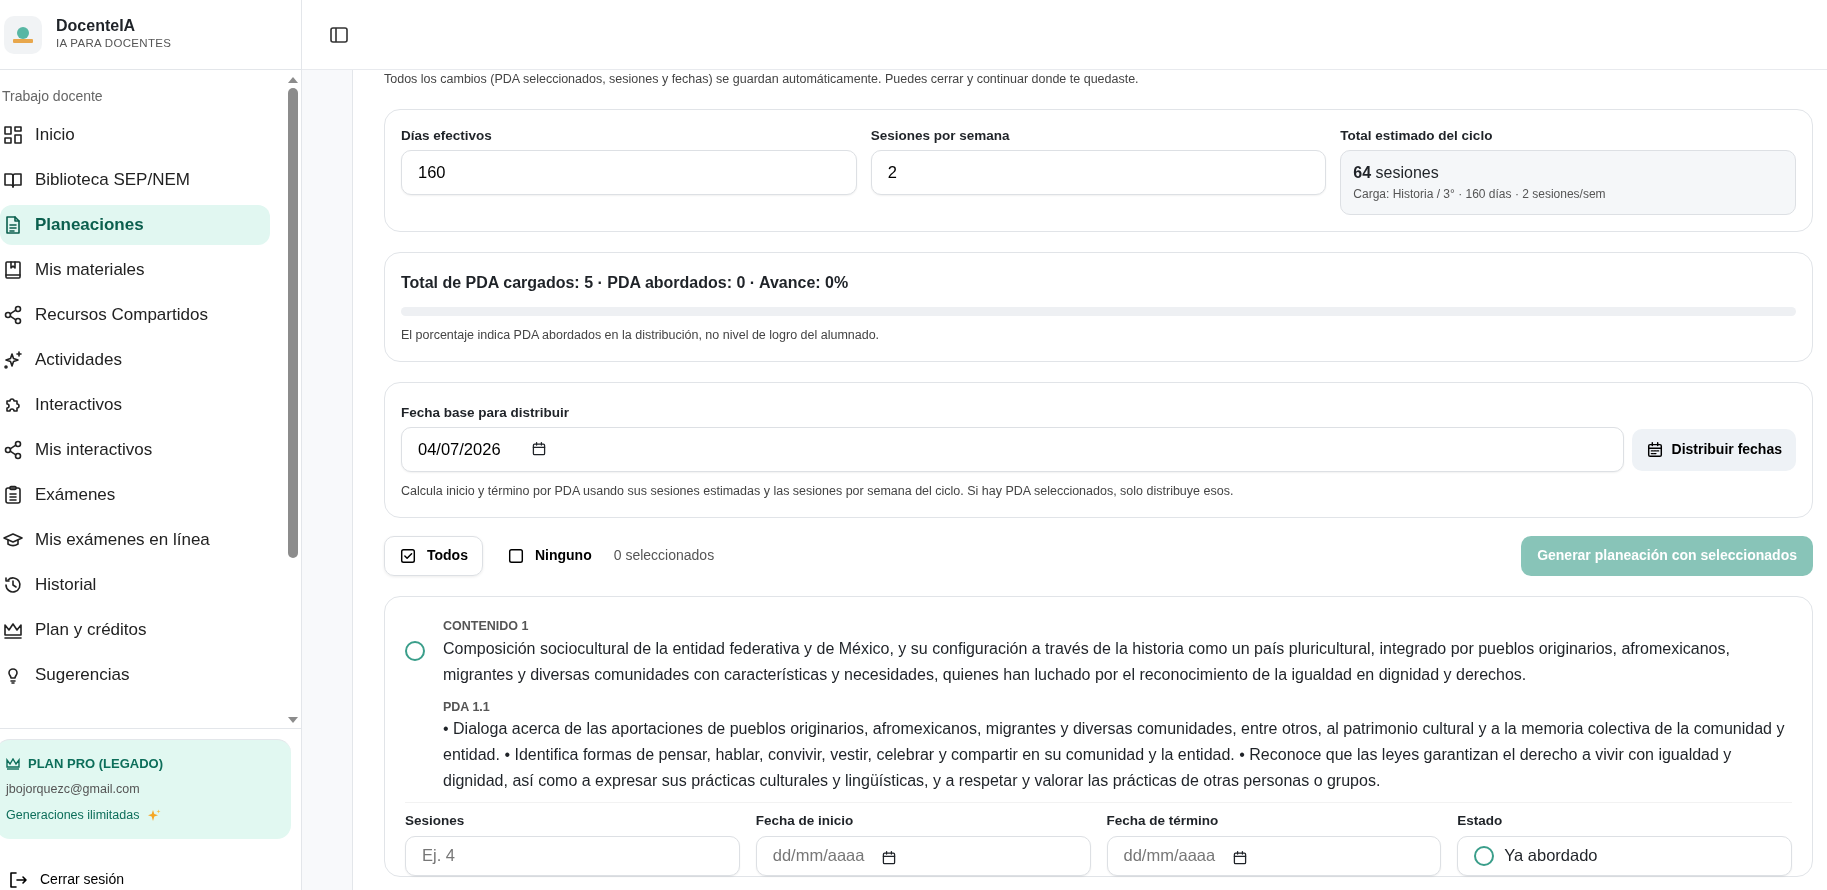 Image resolution: width=1827 pixels, height=890 pixels. I want to click on sidebar-item: Biblioteca SEP/NEM, so click(135, 180).